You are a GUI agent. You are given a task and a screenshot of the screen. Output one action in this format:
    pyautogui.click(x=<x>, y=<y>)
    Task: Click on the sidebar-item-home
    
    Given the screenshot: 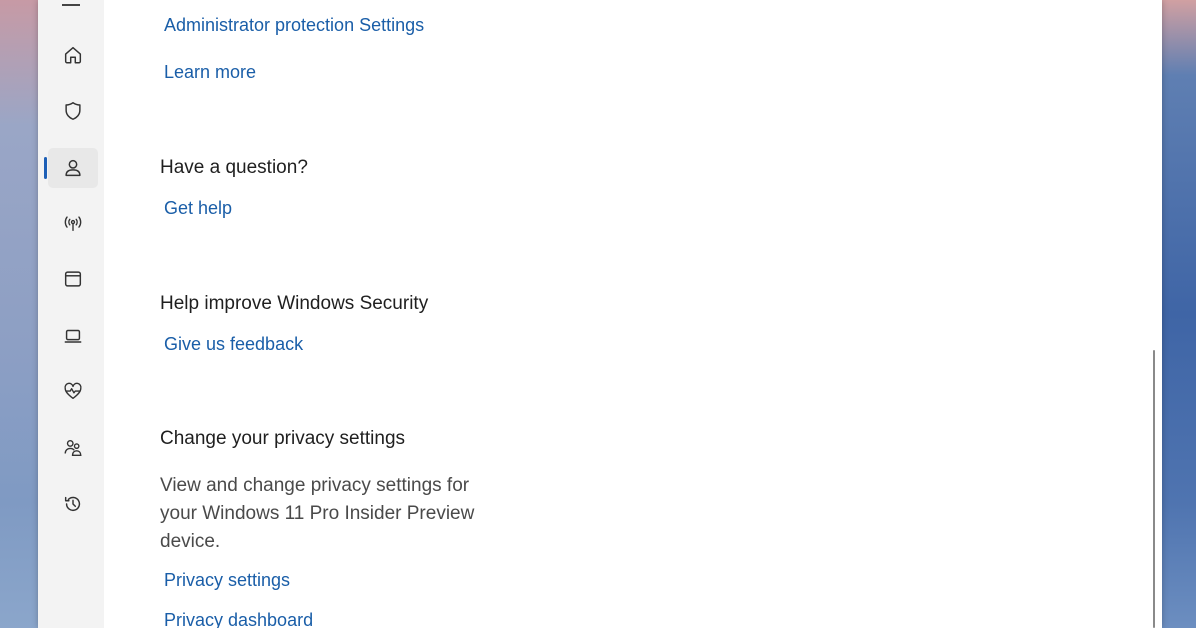 What is the action you would take?
    pyautogui.click(x=73, y=55)
    